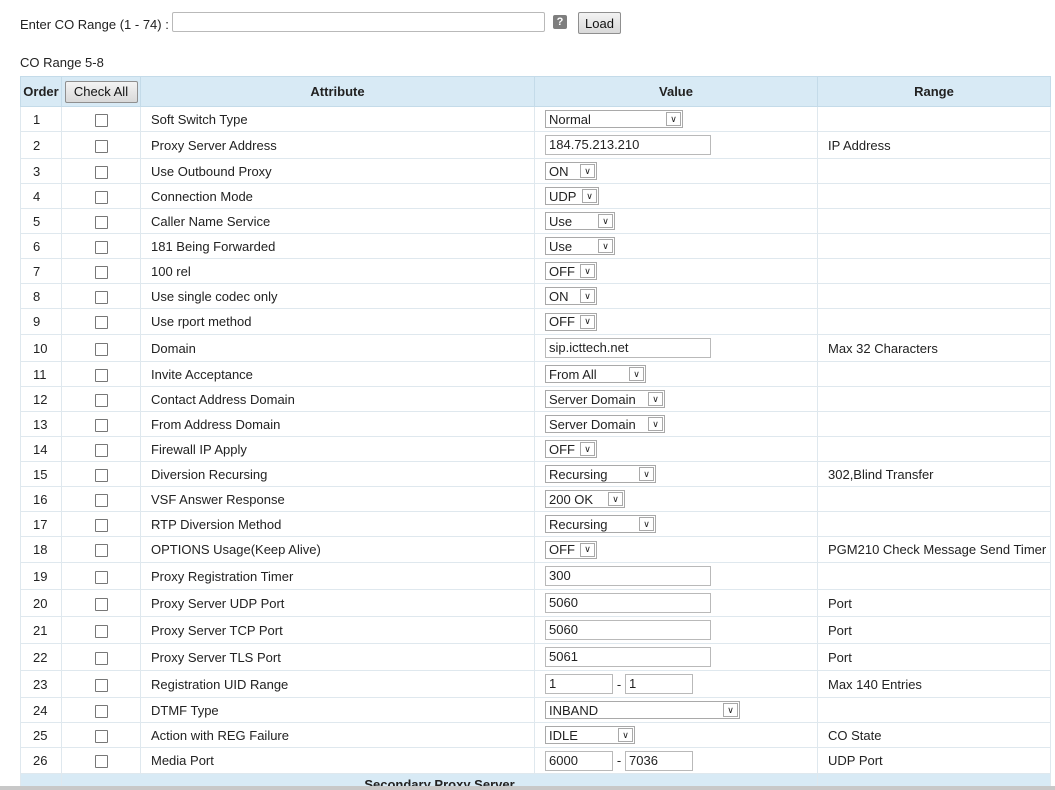 The image size is (1055, 790). I want to click on row-order: 22, so click(41, 657).